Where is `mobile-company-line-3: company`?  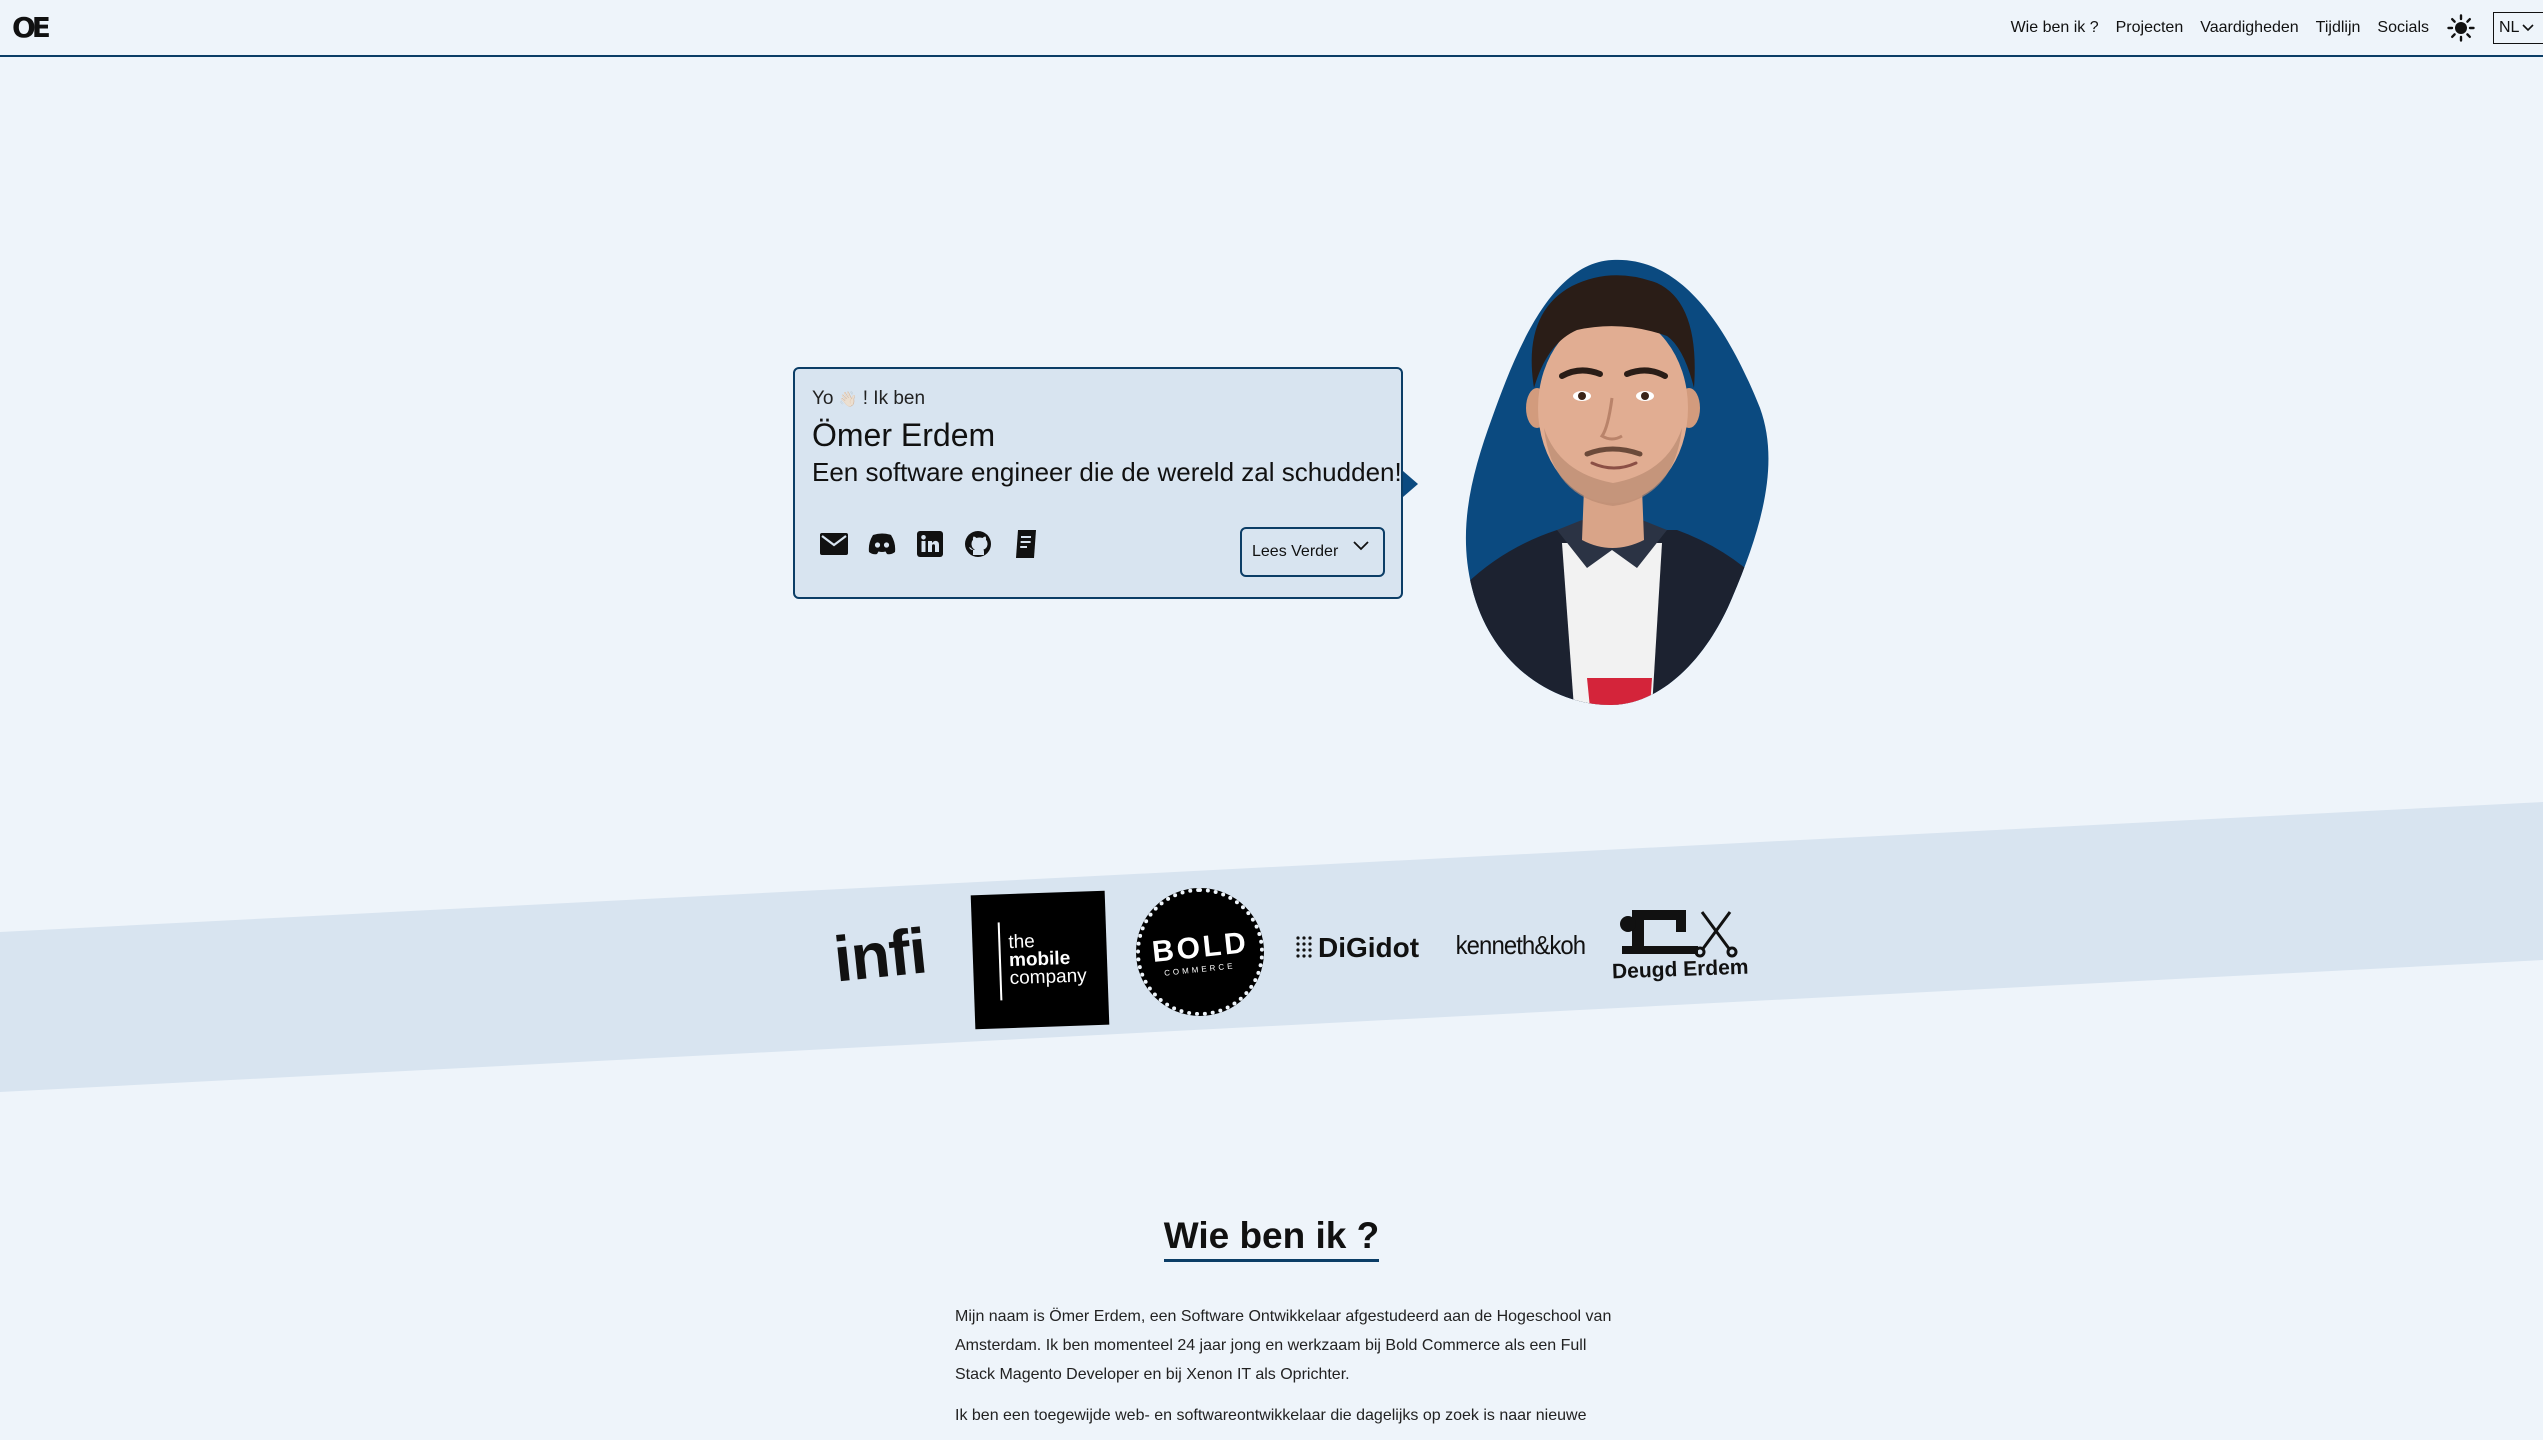 mobile-company-line-3: company is located at coordinates (1048, 977).